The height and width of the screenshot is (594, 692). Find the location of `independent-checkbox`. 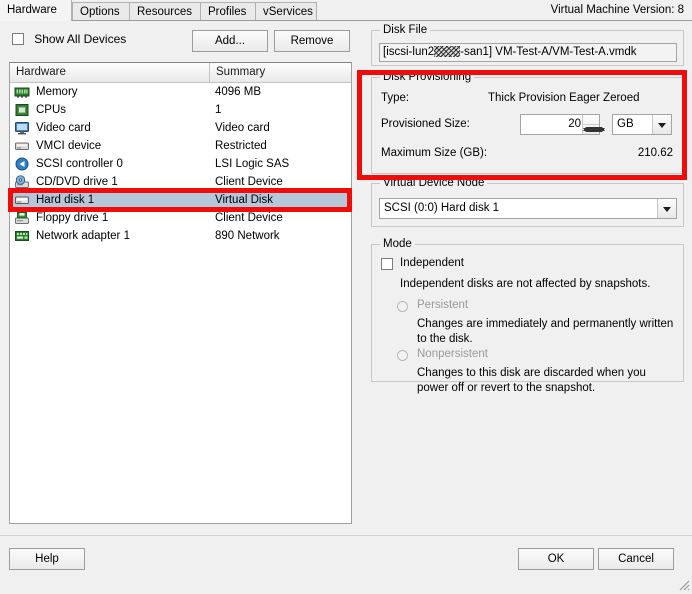

independent-checkbox is located at coordinates (387, 264).